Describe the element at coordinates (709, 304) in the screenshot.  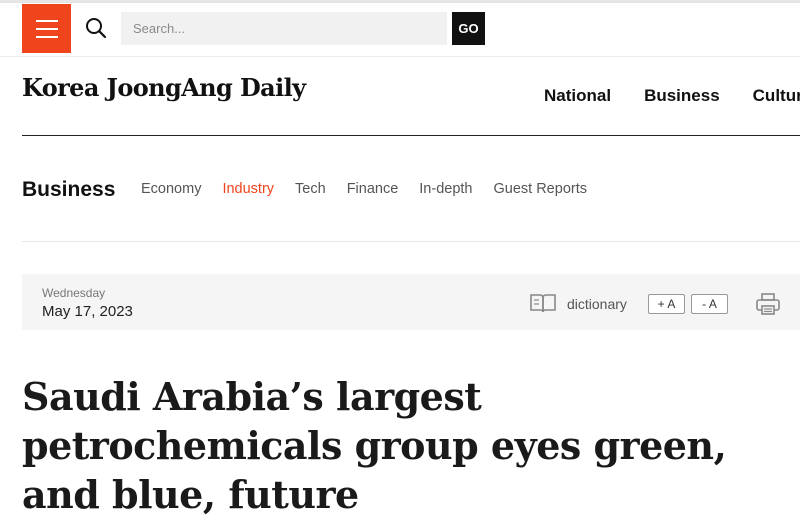
I see `font-decrease-button: - A` at that location.